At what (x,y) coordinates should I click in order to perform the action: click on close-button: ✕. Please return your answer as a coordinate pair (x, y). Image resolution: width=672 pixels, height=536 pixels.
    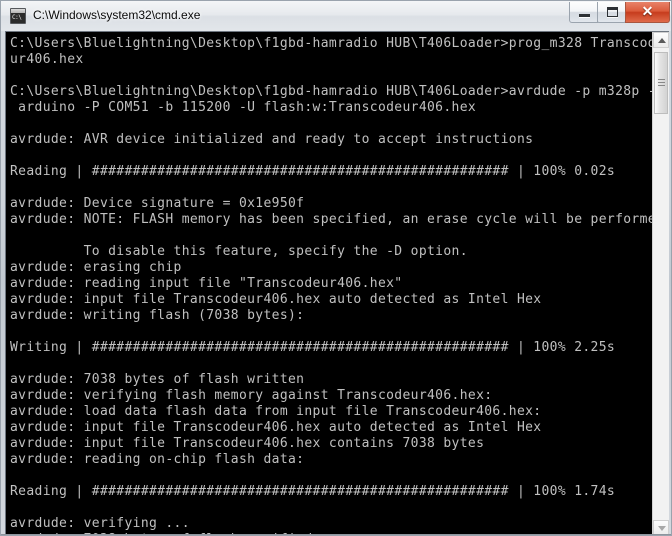
    Looking at the image, I should click on (647, 12).